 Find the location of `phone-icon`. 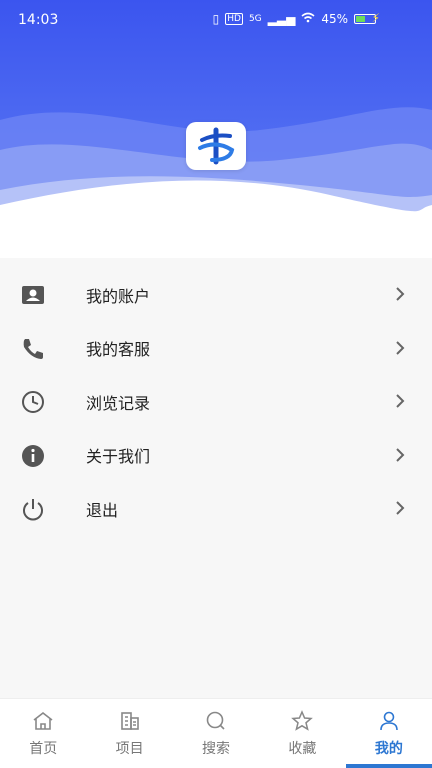

phone-icon is located at coordinates (33, 349).